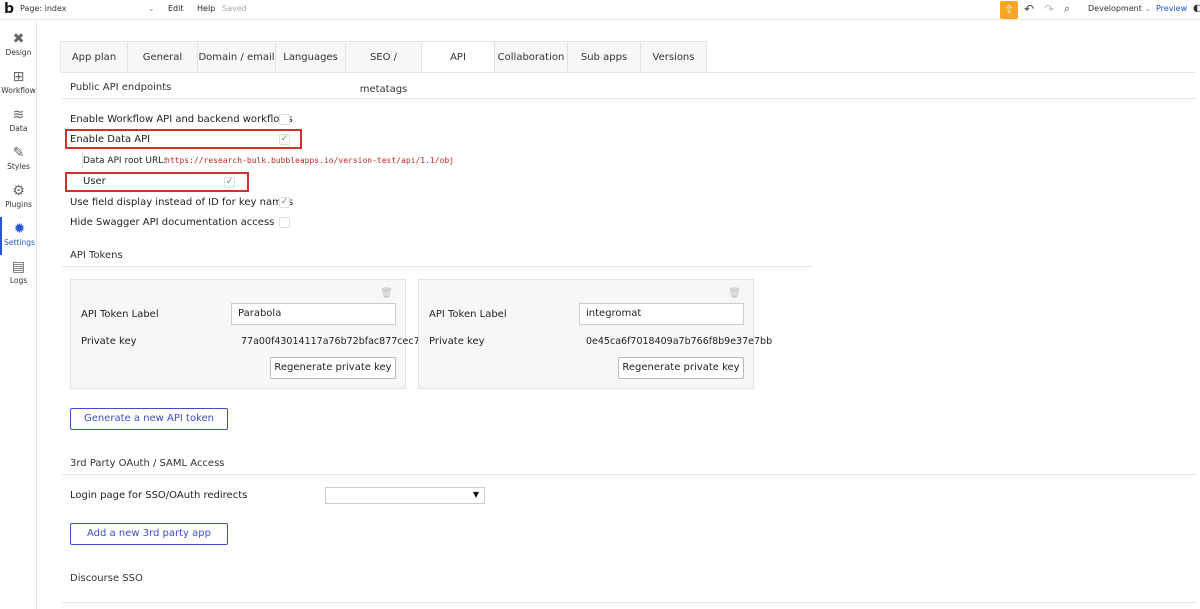 This screenshot has height=609, width=1200. What do you see at coordinates (176, 8) in the screenshot?
I see `edit-menu: Edit` at bounding box center [176, 8].